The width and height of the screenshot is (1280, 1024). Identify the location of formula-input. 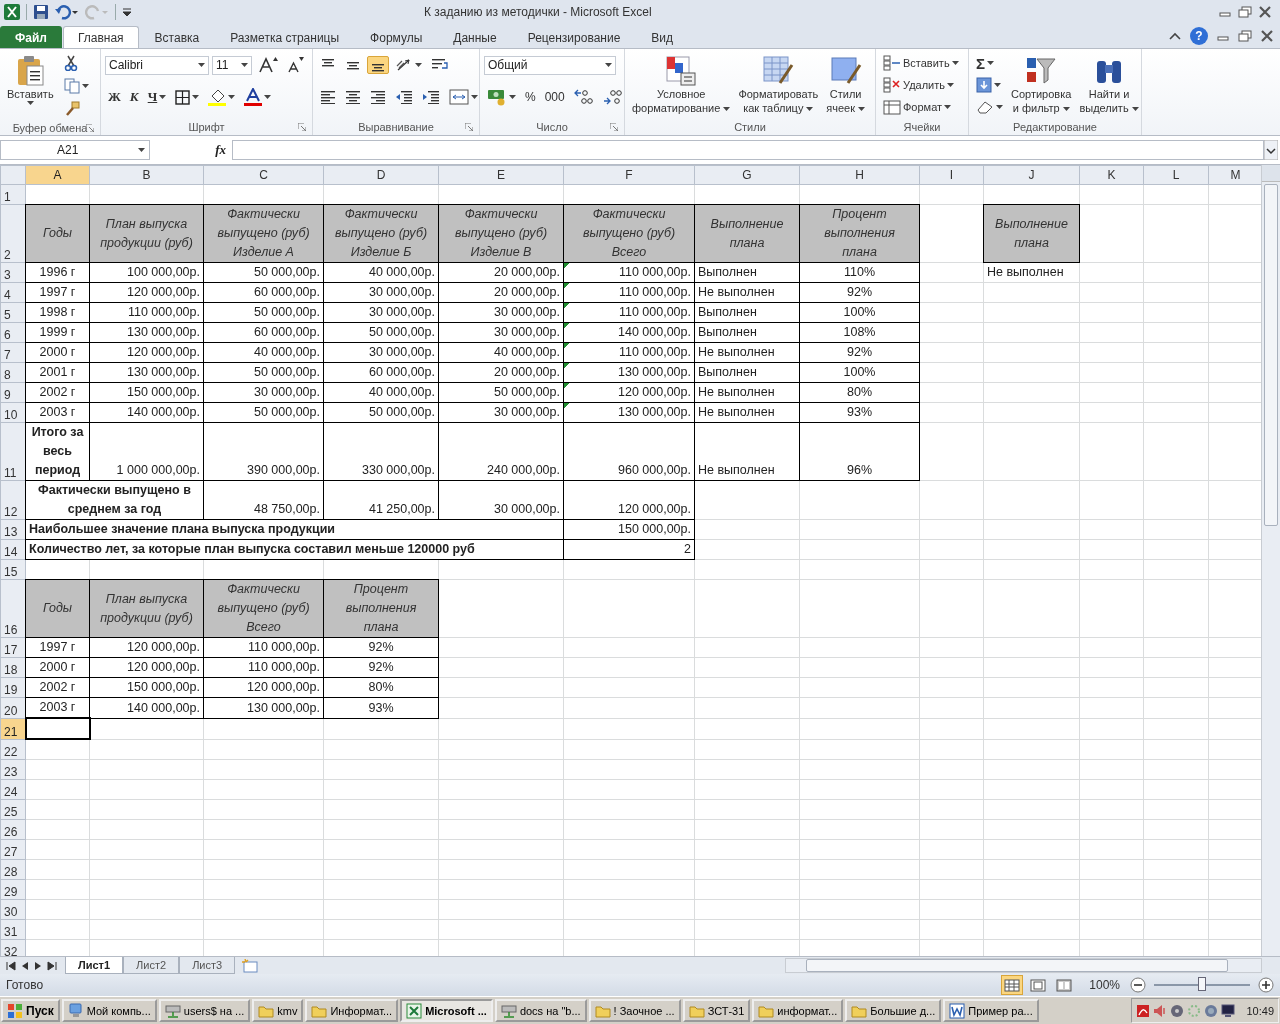
(748, 150).